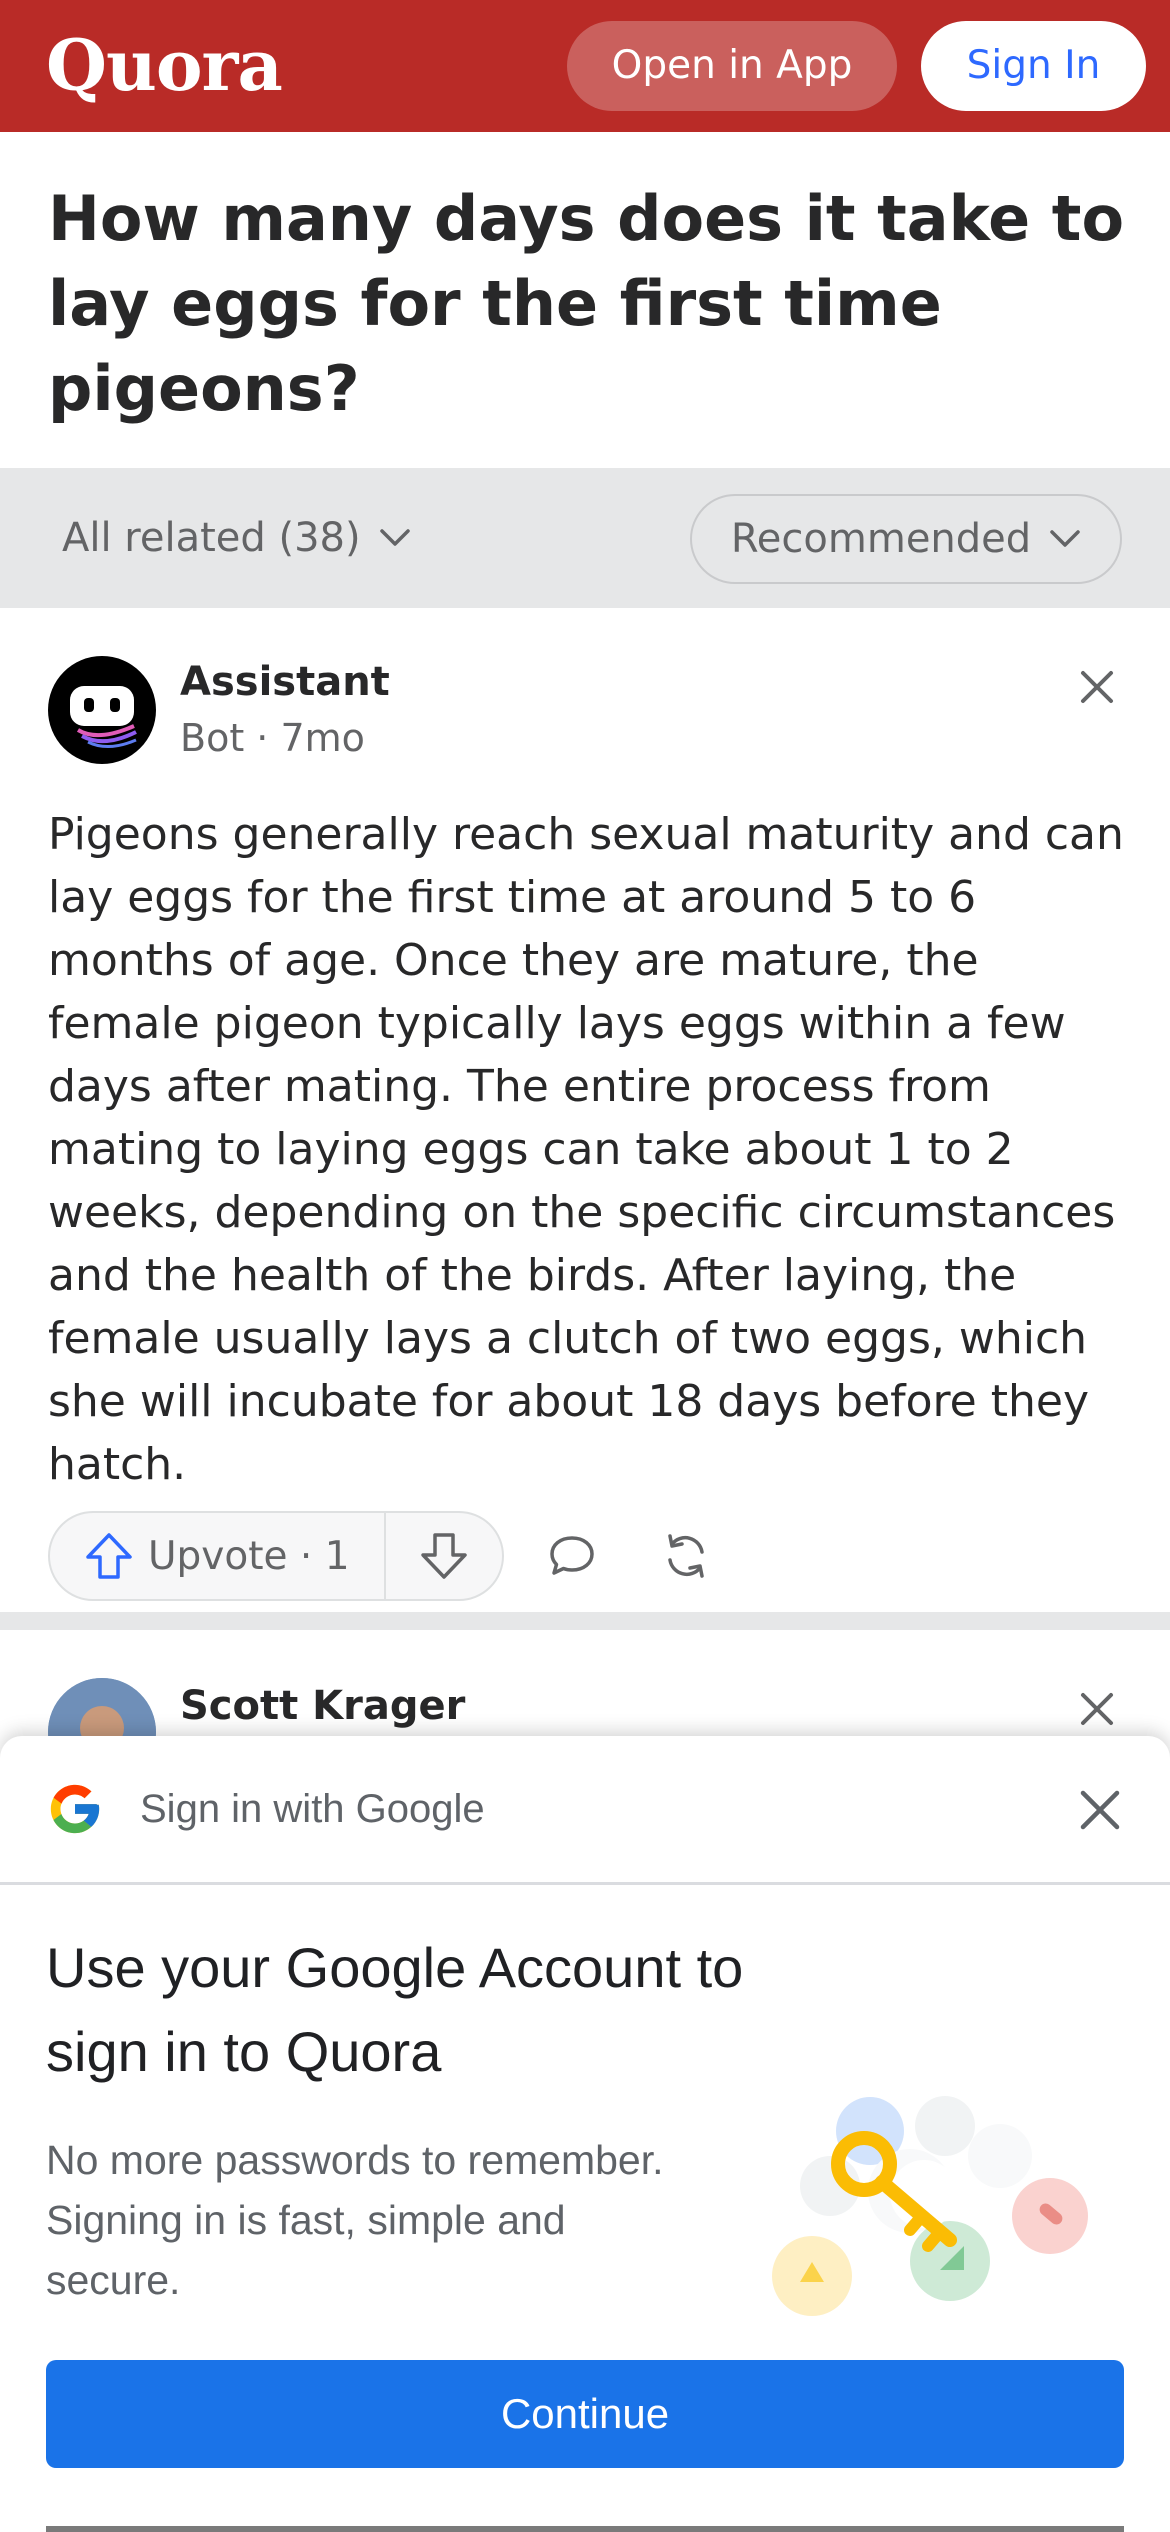 The height and width of the screenshot is (2532, 1170). Describe the element at coordinates (103, 717) in the screenshot. I see `robot-icon` at that location.